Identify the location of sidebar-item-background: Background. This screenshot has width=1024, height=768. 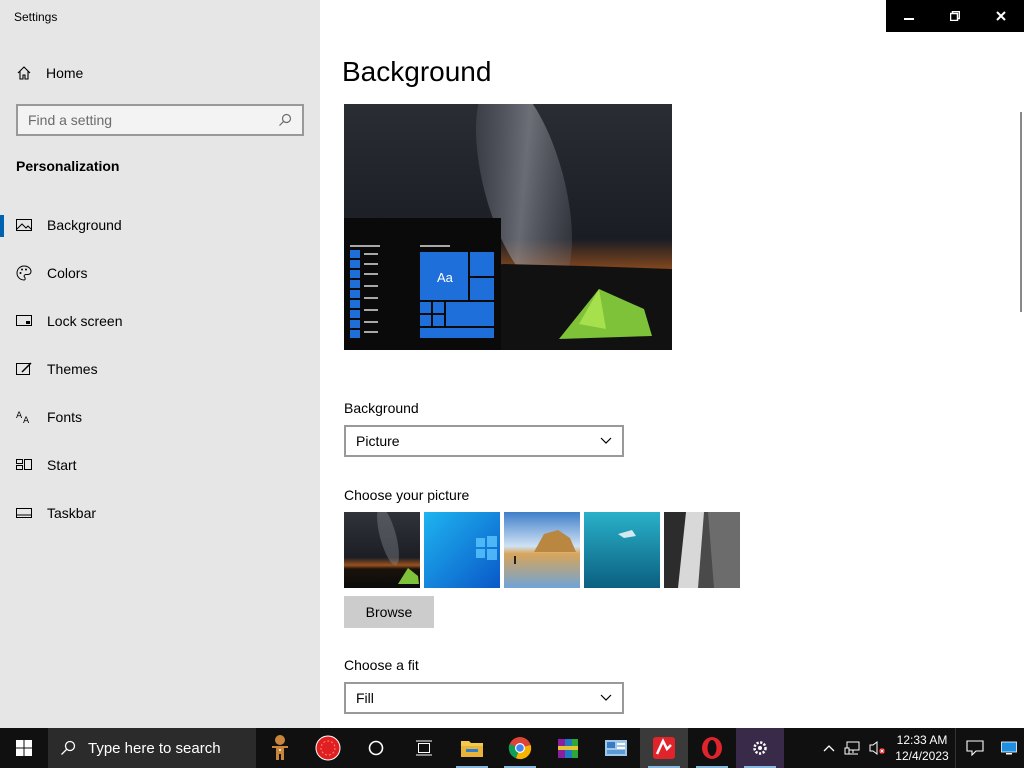
(160, 225).